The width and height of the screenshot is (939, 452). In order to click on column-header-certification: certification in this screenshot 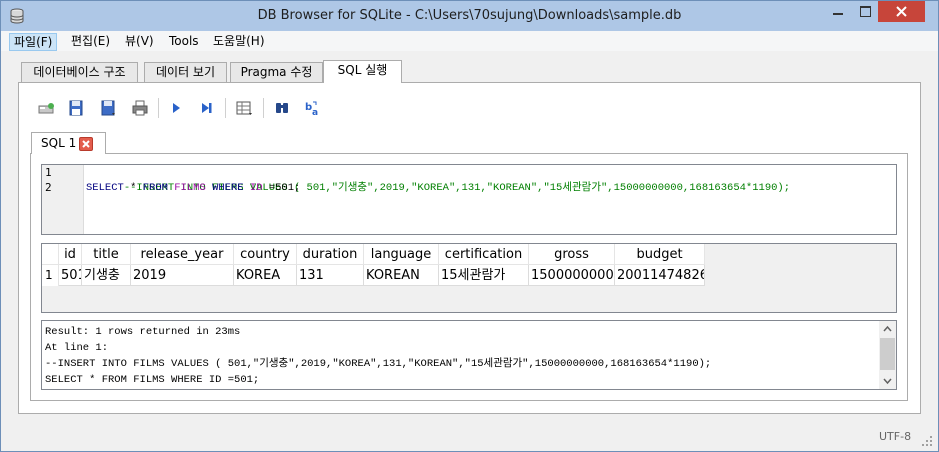, I will do `click(484, 254)`.